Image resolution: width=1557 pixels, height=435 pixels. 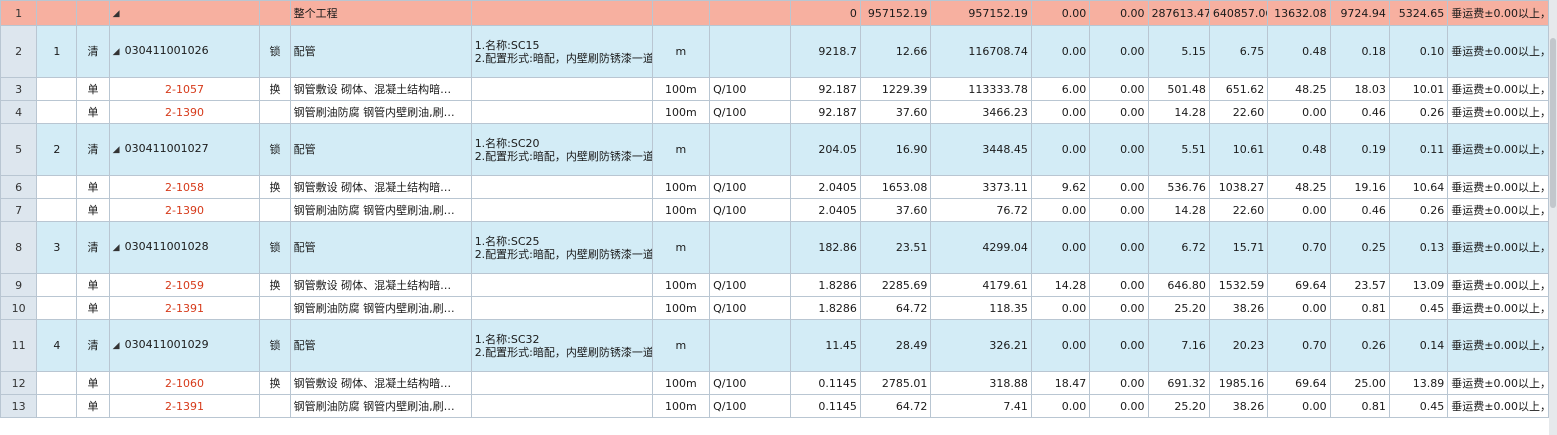 What do you see at coordinates (895, 112) in the screenshot?
I see `unit-price-cell: 37.60` at bounding box center [895, 112].